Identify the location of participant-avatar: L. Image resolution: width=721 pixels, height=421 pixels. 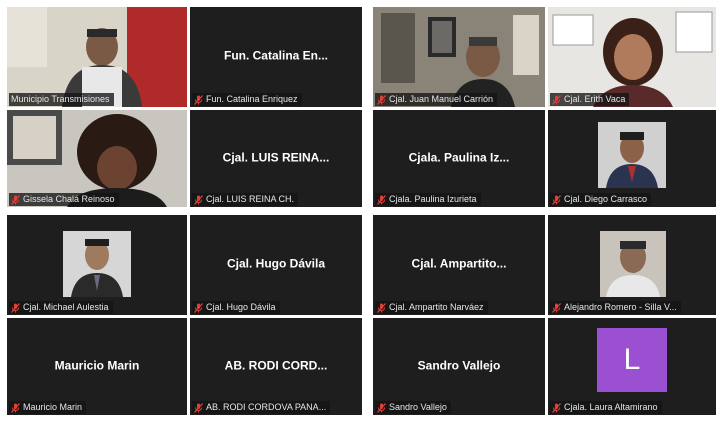
(632, 360).